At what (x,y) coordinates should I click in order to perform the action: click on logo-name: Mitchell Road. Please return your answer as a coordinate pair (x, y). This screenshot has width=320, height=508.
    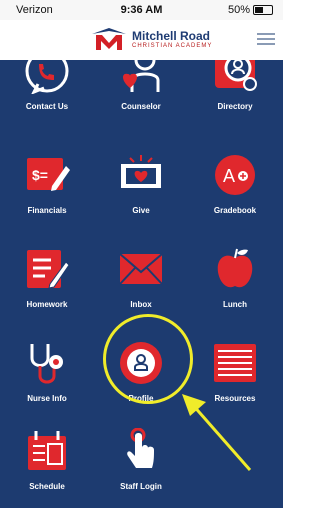
    Looking at the image, I should click on (171, 35).